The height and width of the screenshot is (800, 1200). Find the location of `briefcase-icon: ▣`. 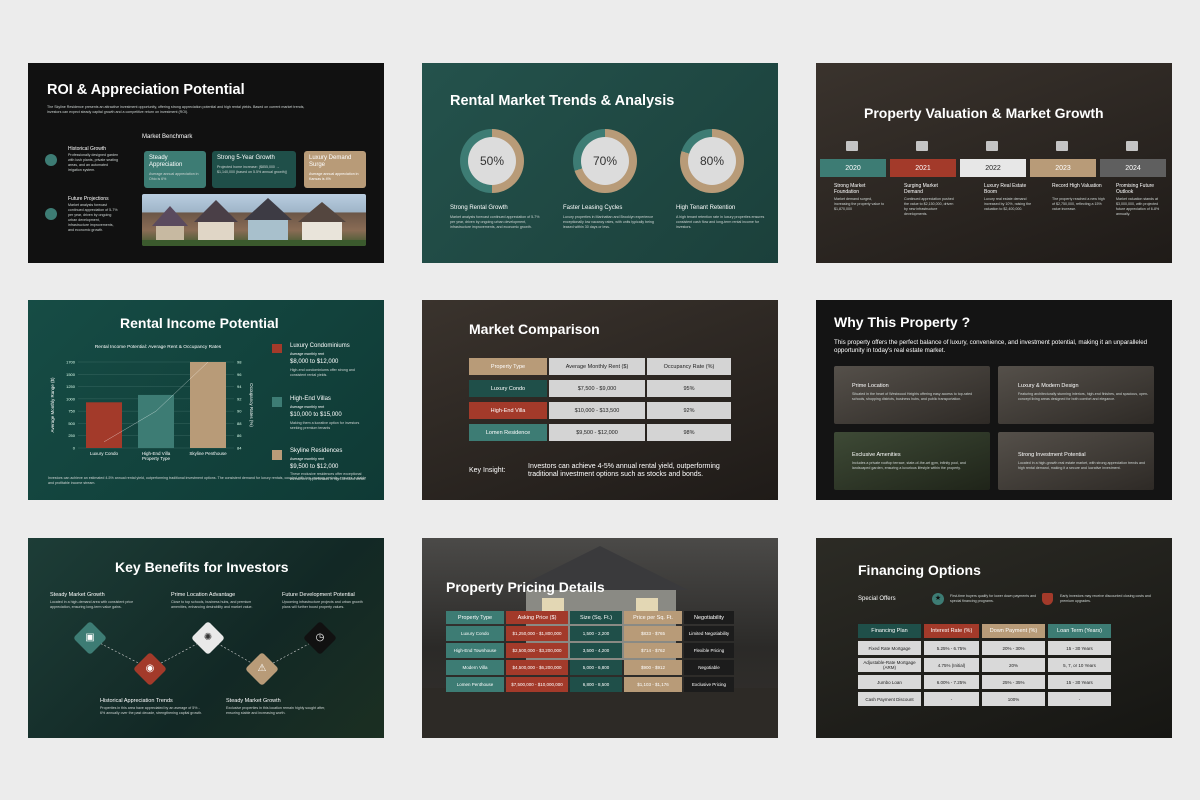

briefcase-icon: ▣ is located at coordinates (90, 638).